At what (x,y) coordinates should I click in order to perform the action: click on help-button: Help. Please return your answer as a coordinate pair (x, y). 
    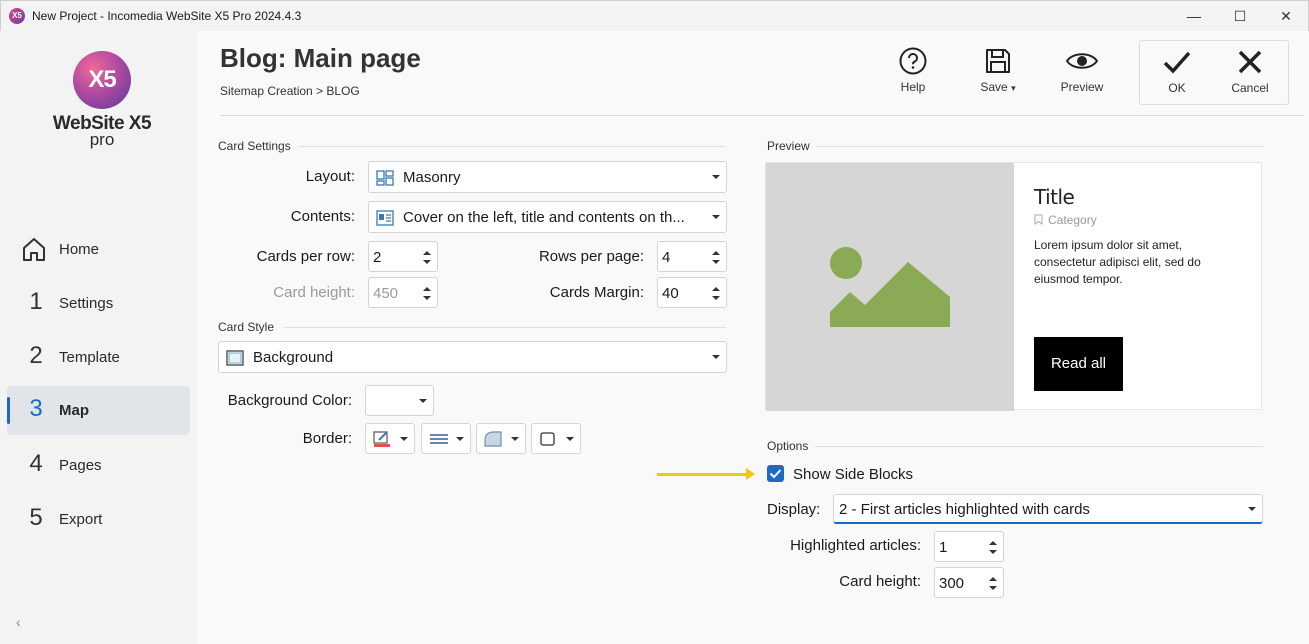
    Looking at the image, I should click on (913, 74).